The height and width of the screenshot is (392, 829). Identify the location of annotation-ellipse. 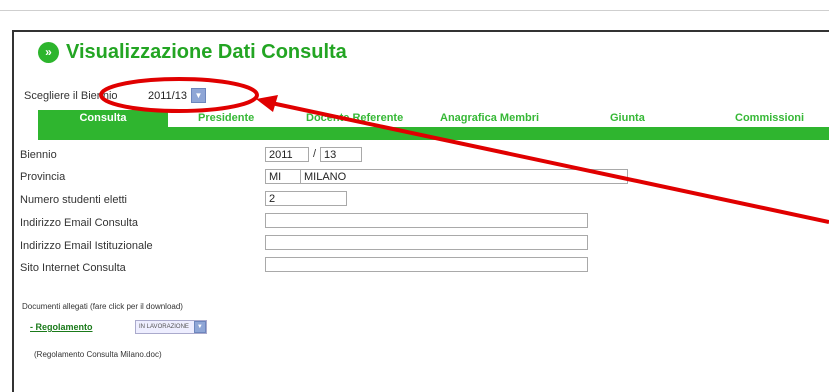
(179, 95).